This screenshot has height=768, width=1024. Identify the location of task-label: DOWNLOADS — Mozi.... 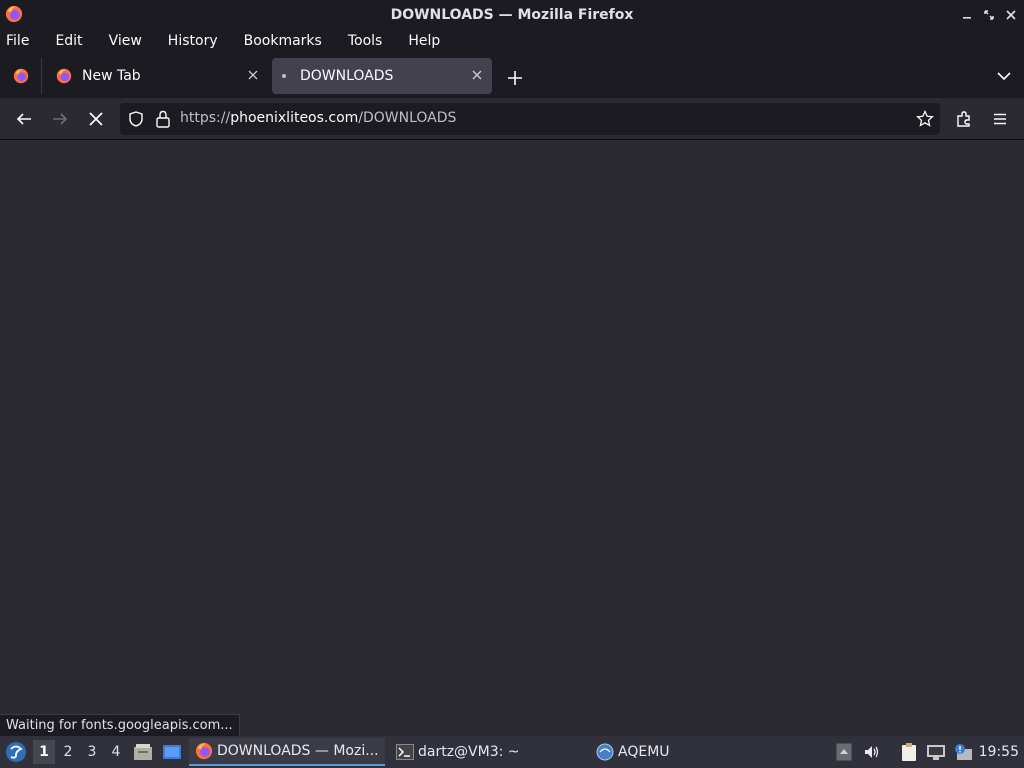
(298, 751).